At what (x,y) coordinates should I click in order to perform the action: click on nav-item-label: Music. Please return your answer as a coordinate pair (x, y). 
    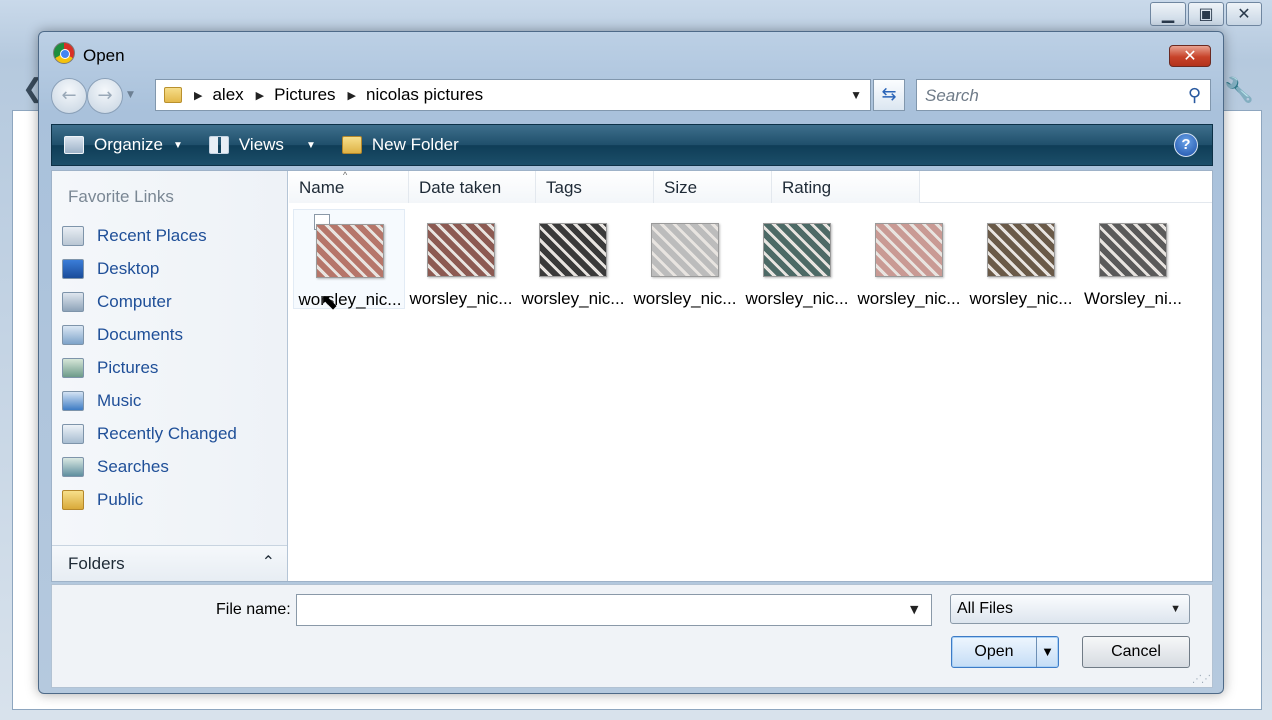
    Looking at the image, I should click on (119, 400).